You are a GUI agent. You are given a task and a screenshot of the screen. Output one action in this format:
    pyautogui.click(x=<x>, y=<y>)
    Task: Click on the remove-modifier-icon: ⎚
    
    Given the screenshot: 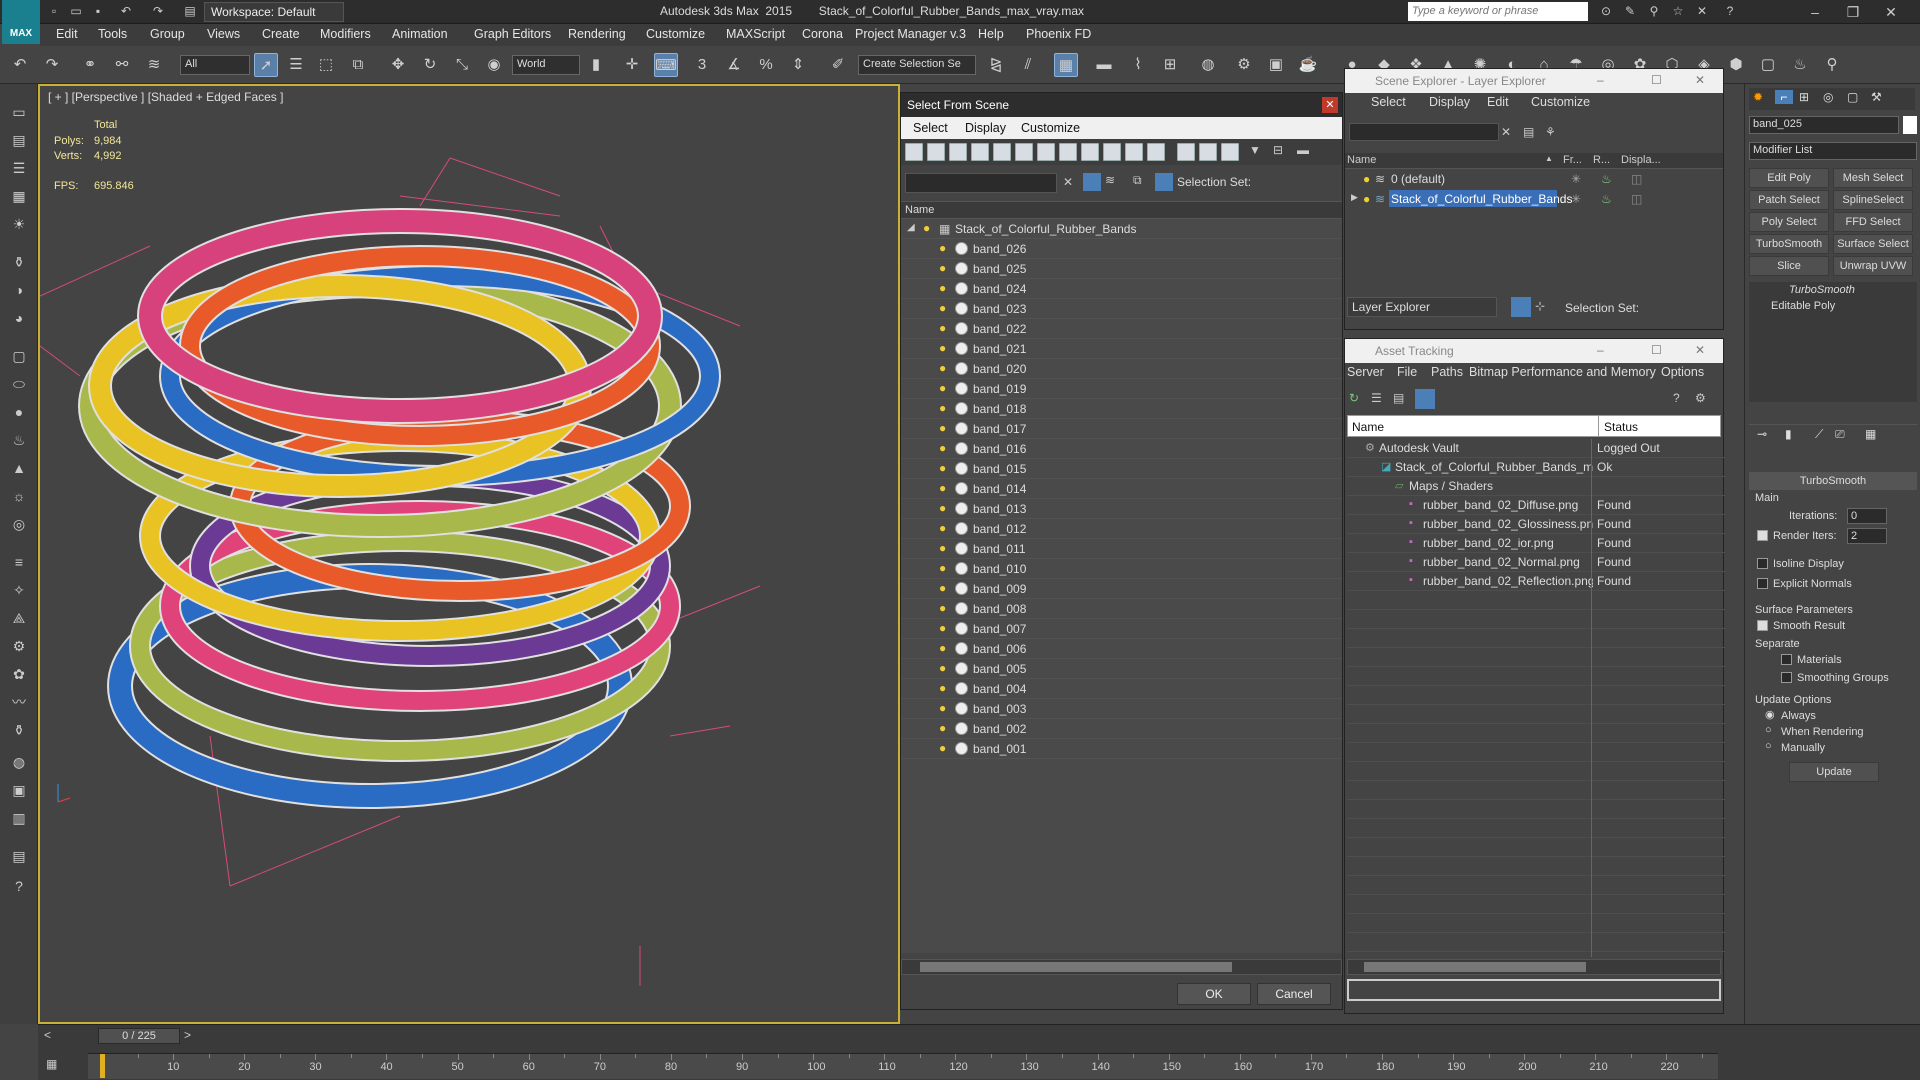 What is the action you would take?
    pyautogui.click(x=1840, y=434)
    